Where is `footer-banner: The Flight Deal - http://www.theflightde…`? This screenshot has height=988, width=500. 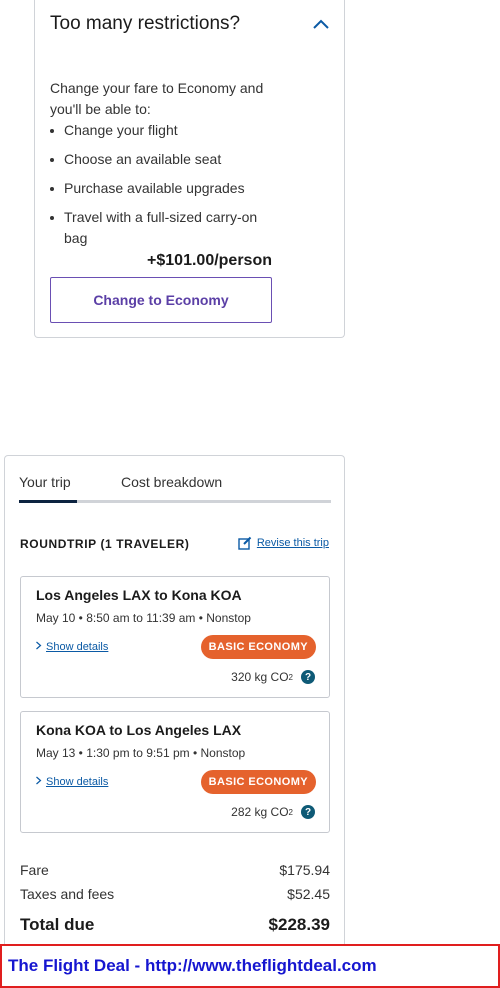 footer-banner: The Flight Deal - http://www.theflightde… is located at coordinates (250, 966).